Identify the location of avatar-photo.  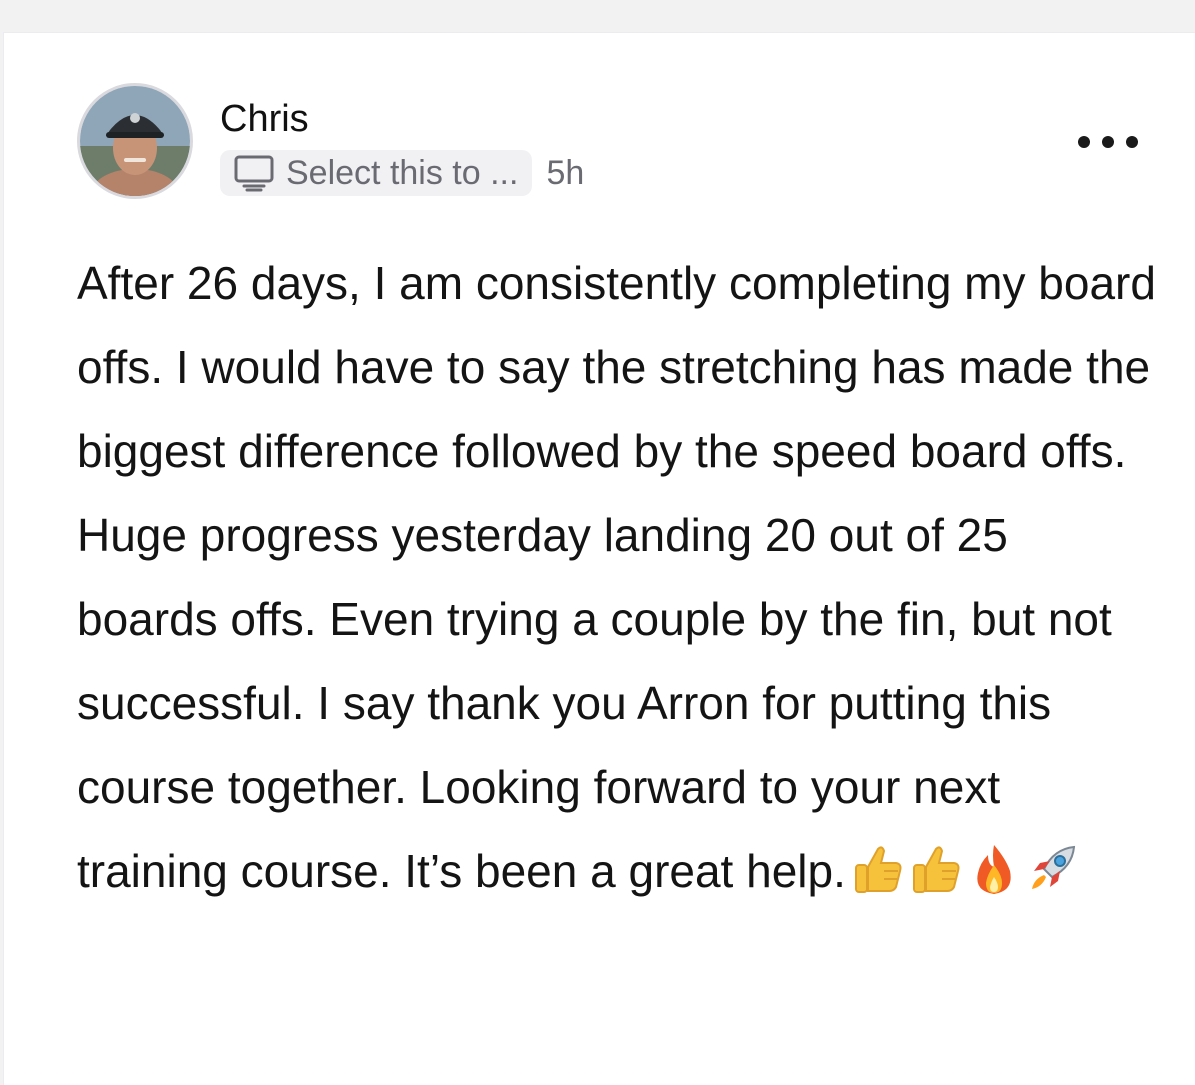
(135, 141).